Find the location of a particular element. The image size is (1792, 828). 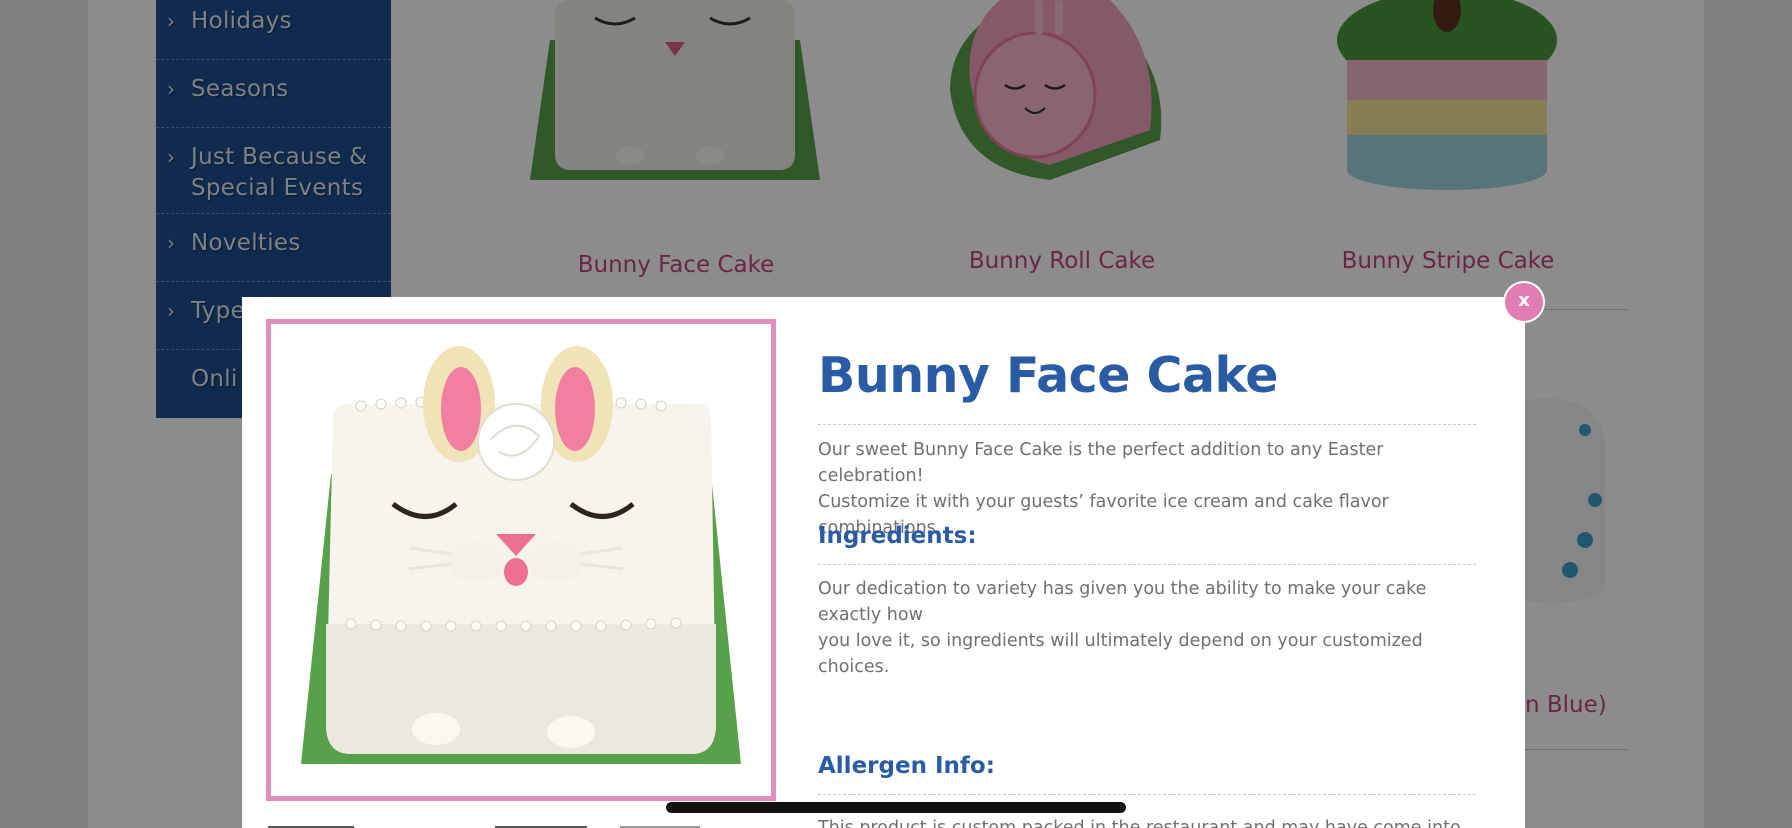

home-indicator-bar is located at coordinates (896, 807).